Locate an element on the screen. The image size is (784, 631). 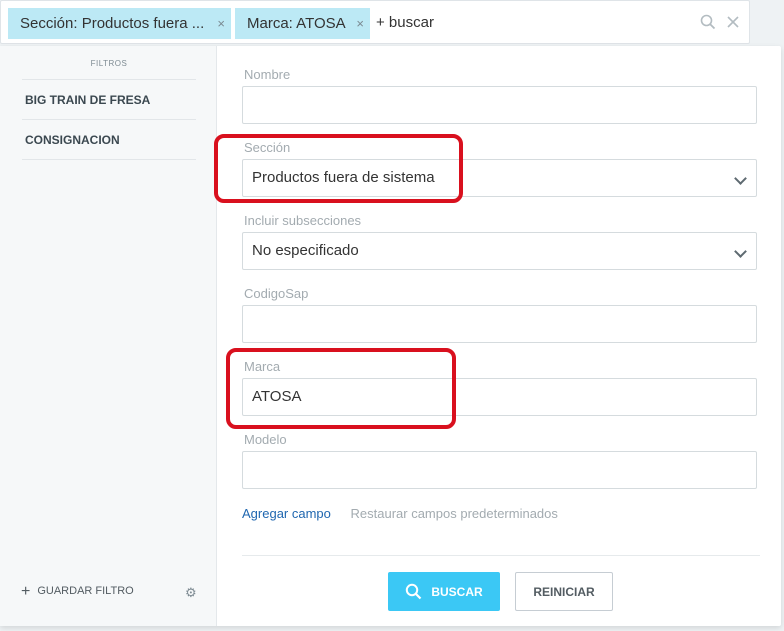
saved-filter-item: BIG TRAIN DE FRESA is located at coordinates (109, 100).